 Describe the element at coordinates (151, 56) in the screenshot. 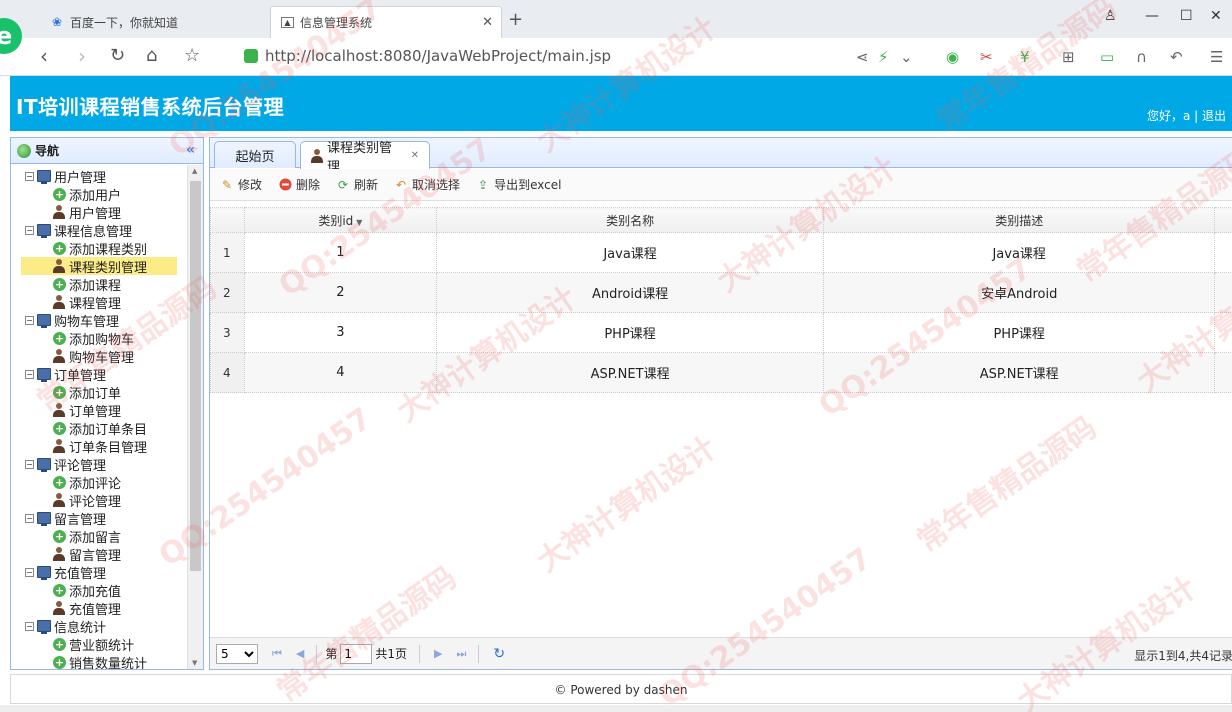

I see `home-icon: ⌂` at that location.